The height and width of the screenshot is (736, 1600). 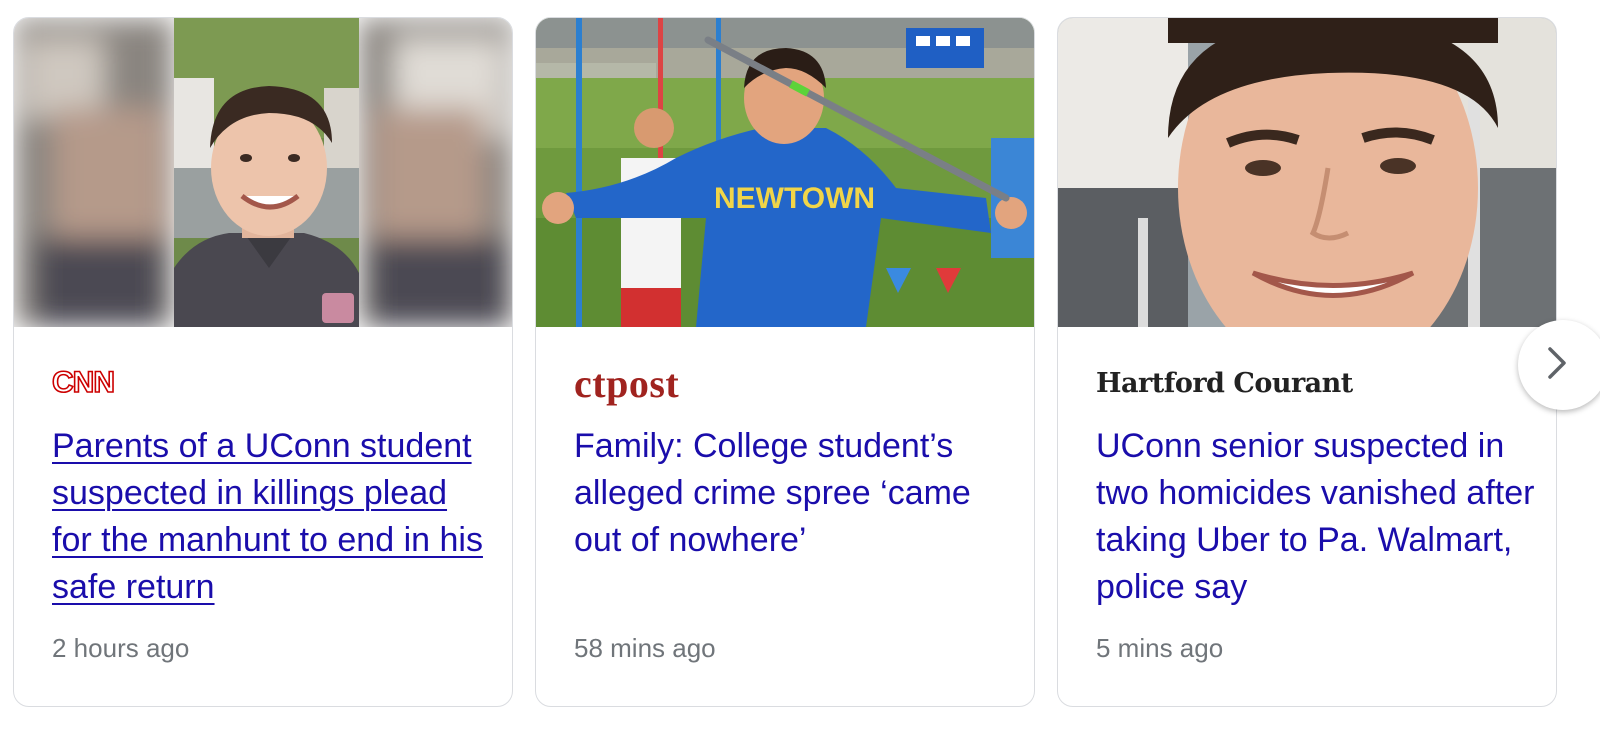 I want to click on source-logo: Hartford Courant, so click(x=1224, y=383).